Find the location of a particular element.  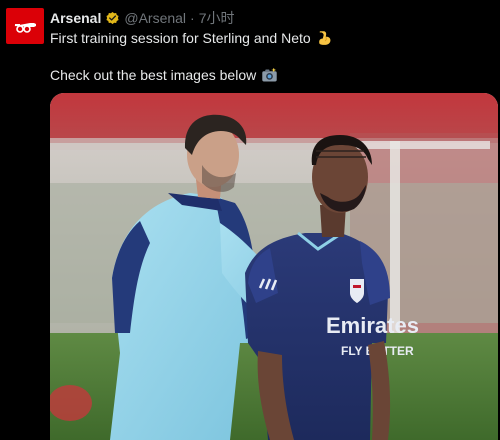

account-name: Arsenal is located at coordinates (75, 18).